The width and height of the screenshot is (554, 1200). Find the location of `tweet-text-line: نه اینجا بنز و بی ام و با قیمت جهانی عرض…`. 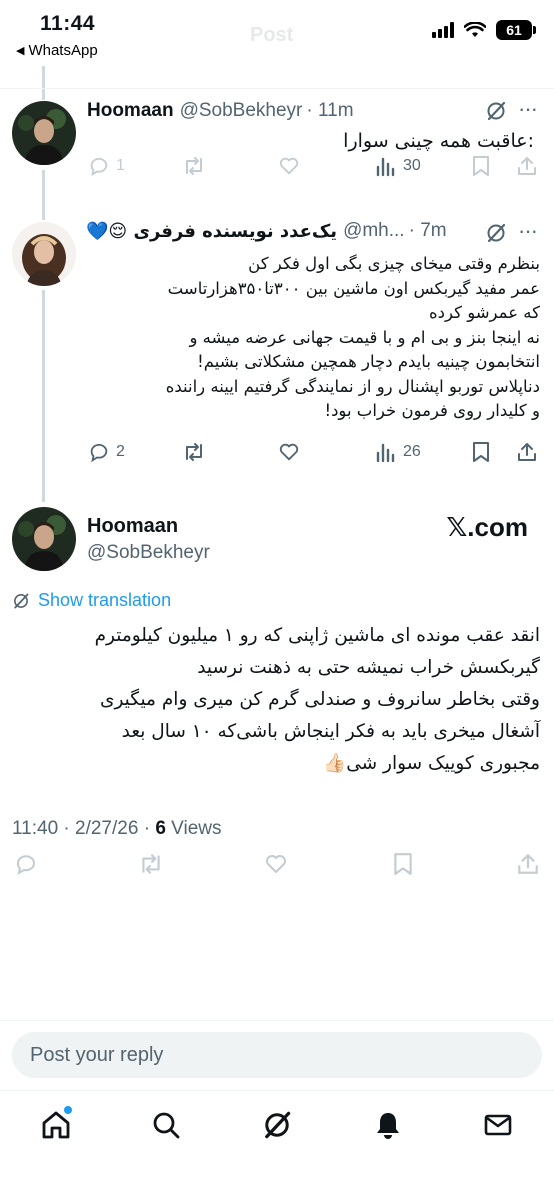

tweet-text-line: نه اینجا بنز و بی ام و با قیمت جهانی عرض… is located at coordinates (364, 337).